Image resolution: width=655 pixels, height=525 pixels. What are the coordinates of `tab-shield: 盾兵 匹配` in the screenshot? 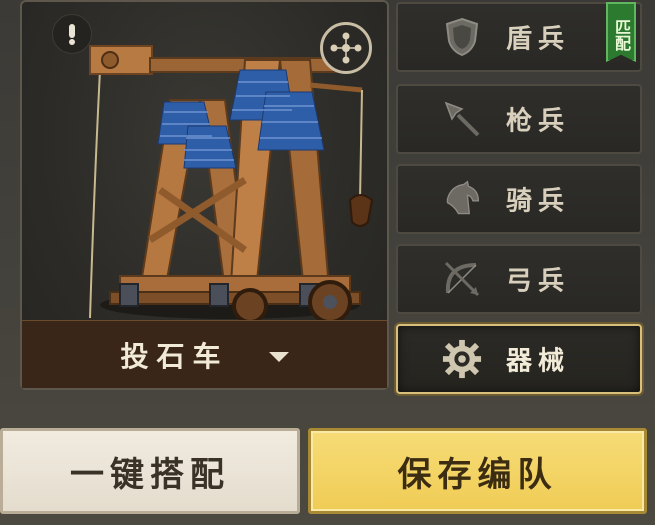 It's located at (519, 37).